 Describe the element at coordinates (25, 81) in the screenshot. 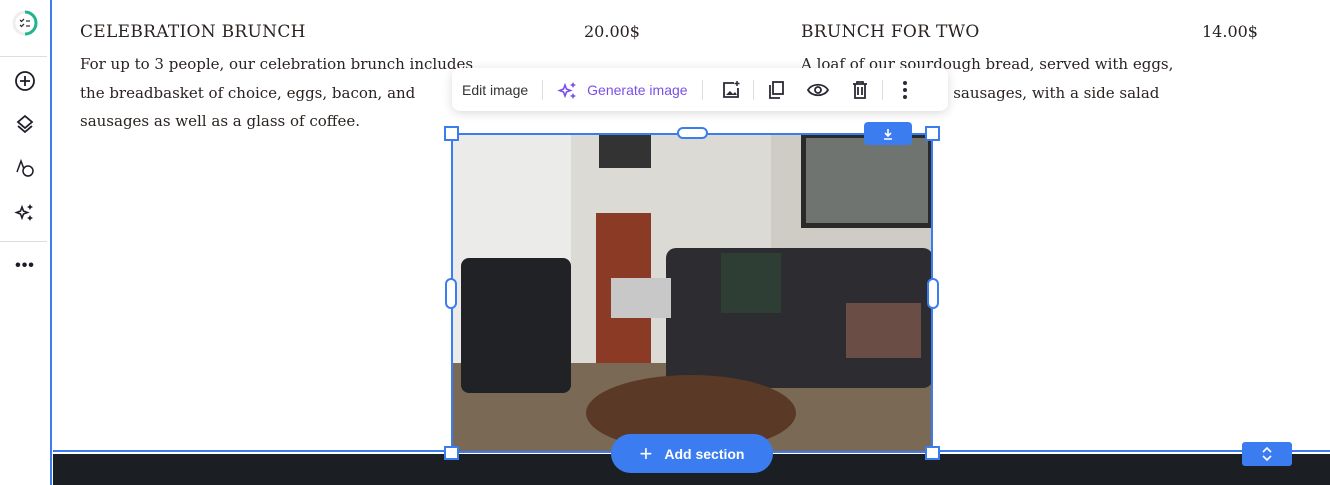

I see `add-icon` at that location.